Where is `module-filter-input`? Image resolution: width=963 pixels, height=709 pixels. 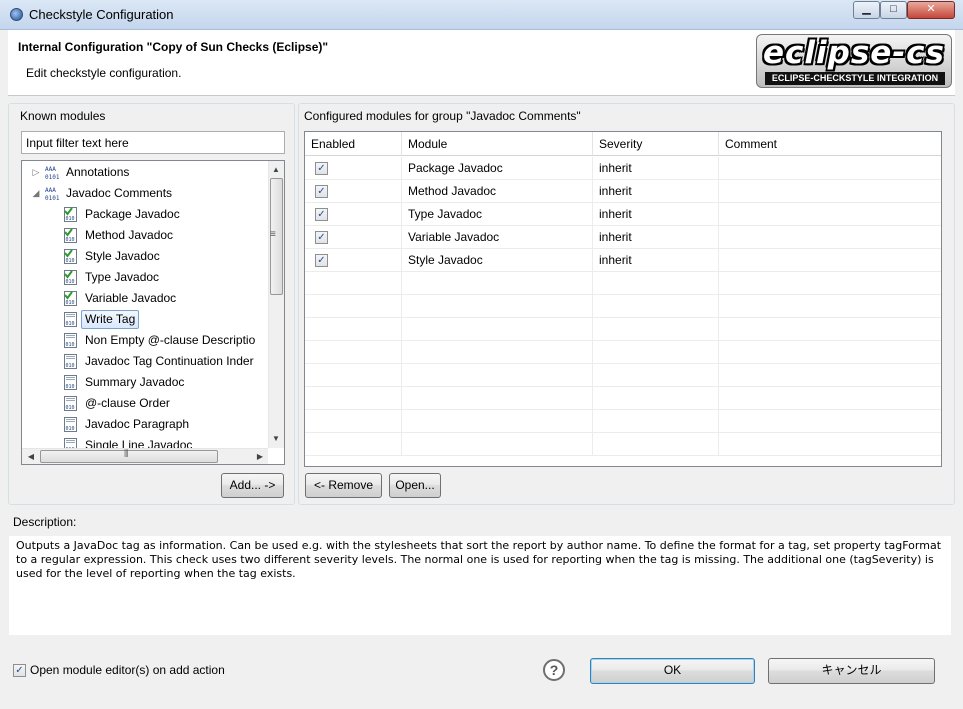 module-filter-input is located at coordinates (153, 142).